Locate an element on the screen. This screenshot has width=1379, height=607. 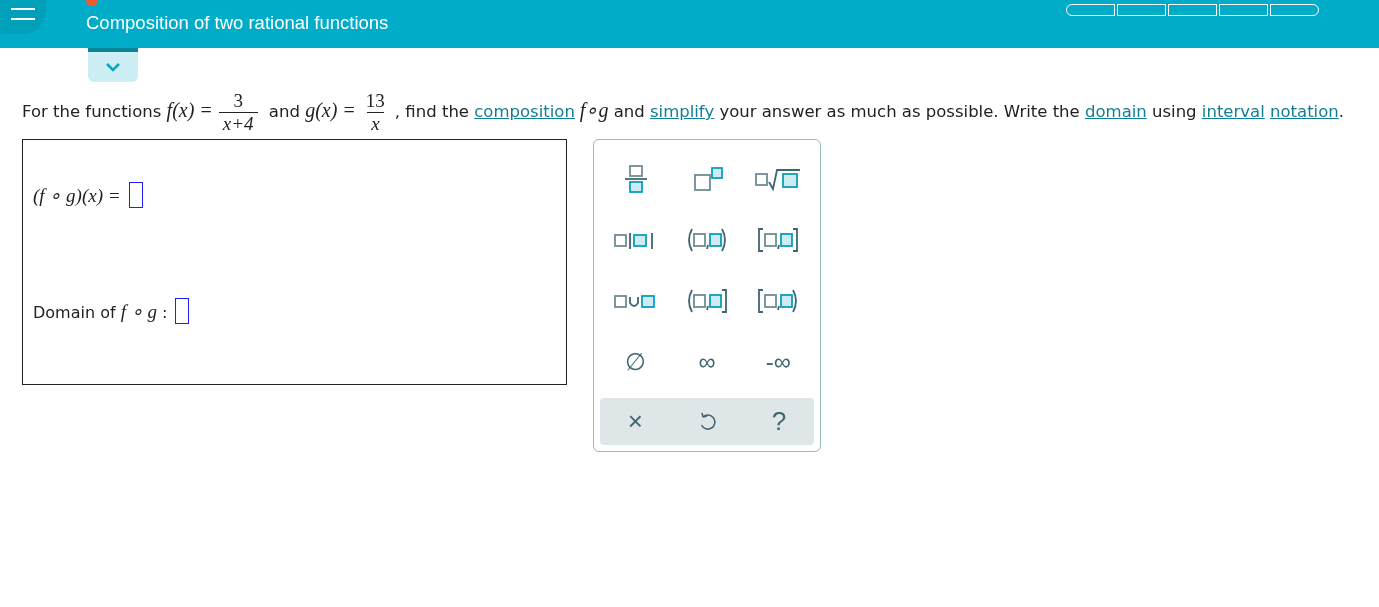
term-link: interval is located at coordinates (1233, 111).